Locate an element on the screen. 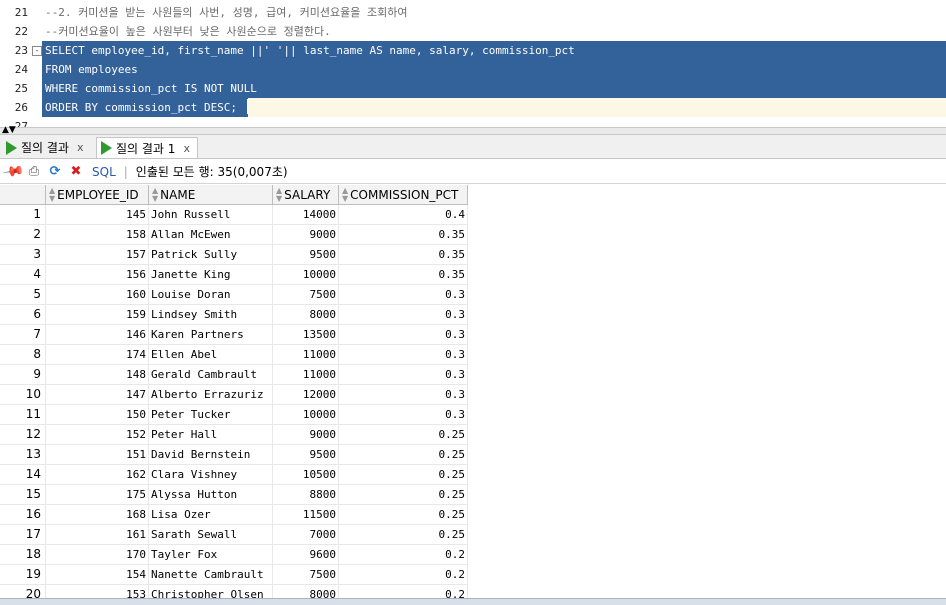 This screenshot has width=946, height=605. column-header-salary: ▲ ▼ SALARY is located at coordinates (306, 195).